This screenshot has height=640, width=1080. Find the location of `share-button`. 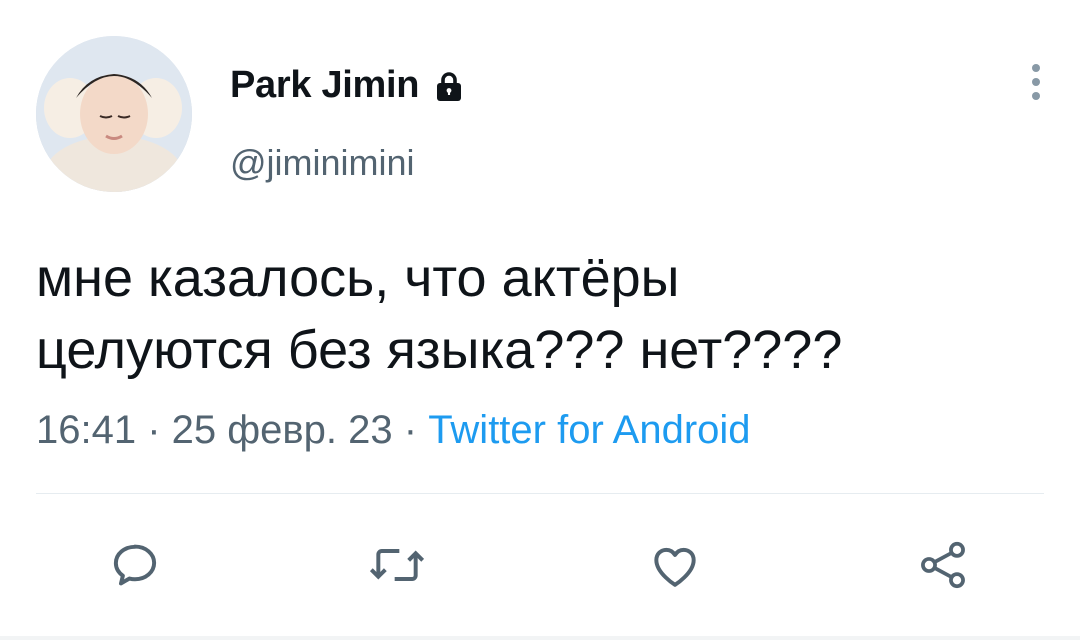

share-button is located at coordinates (943, 567).